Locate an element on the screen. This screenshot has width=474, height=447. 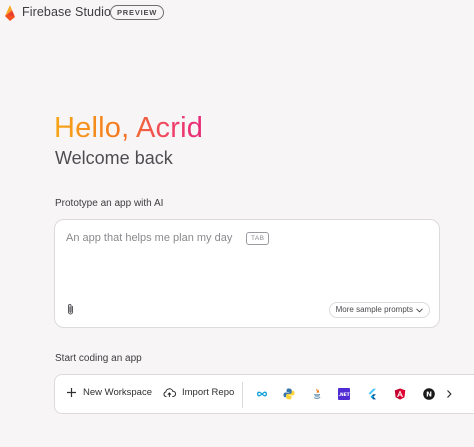
import-repo-button: Import Repo is located at coordinates (198, 392).